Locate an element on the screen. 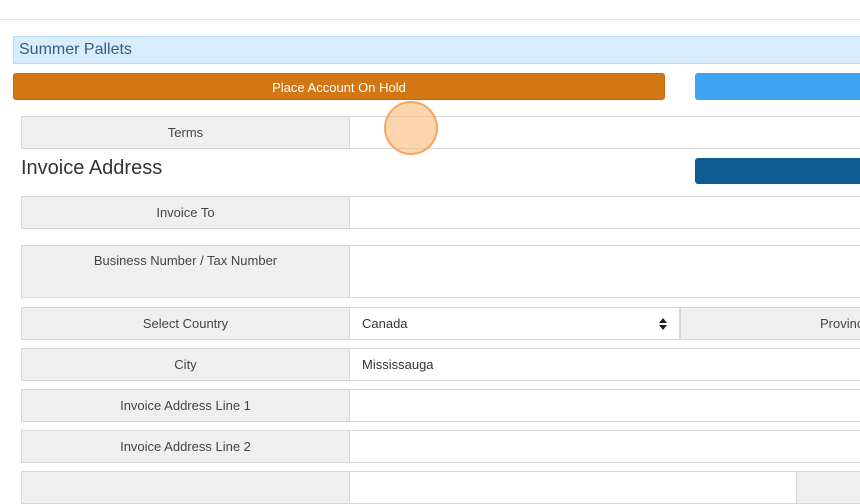 The image size is (860, 504). invoice-to-label: Invoice To is located at coordinates (185, 212).